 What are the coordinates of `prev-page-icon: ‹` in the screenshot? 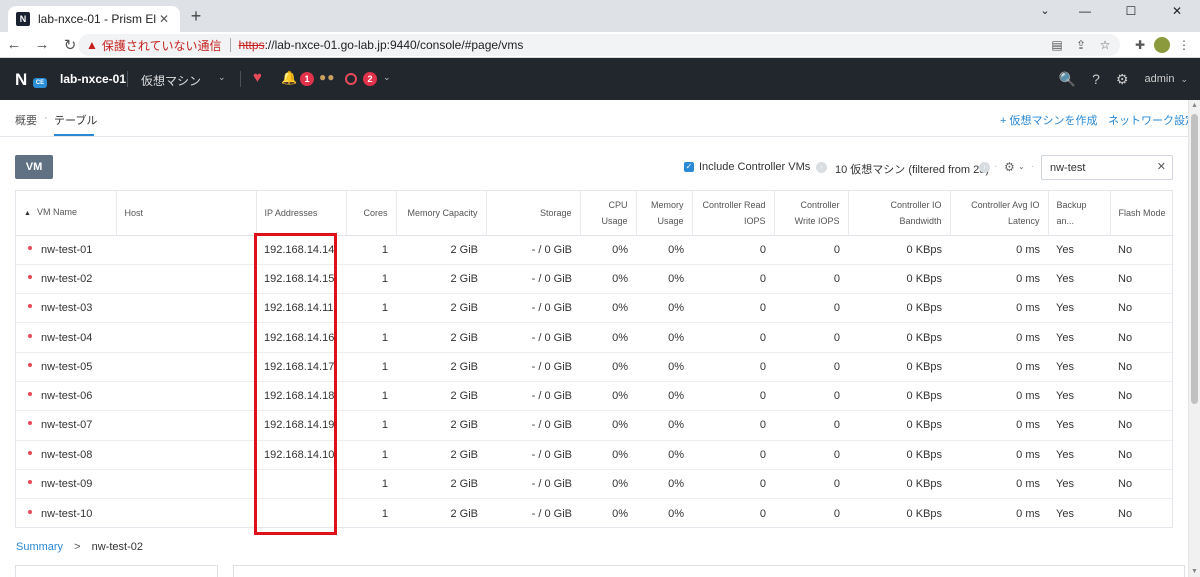 It's located at (821, 167).